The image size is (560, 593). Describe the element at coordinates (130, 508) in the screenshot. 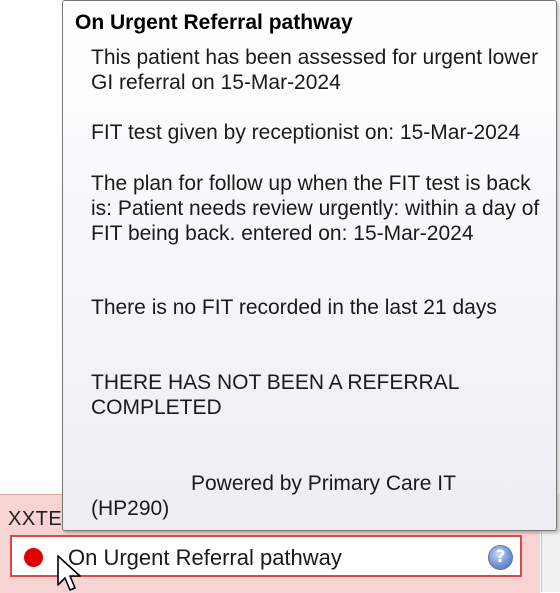

I see `tooltip-code: (HP290)` at that location.